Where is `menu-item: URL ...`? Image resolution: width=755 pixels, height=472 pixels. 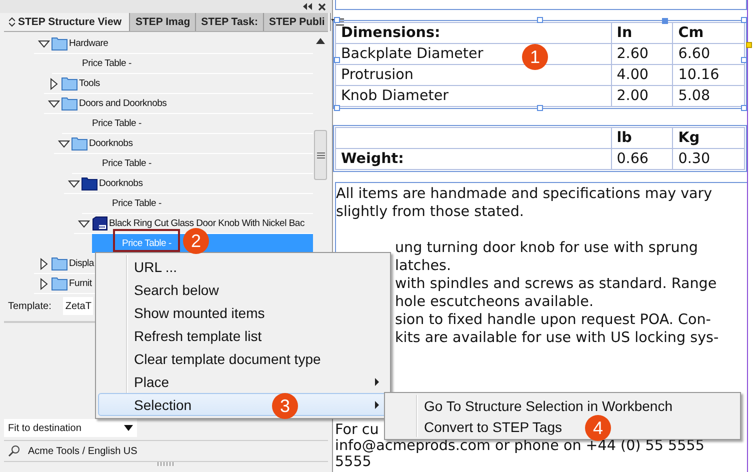 menu-item: URL ... is located at coordinates (141, 266).